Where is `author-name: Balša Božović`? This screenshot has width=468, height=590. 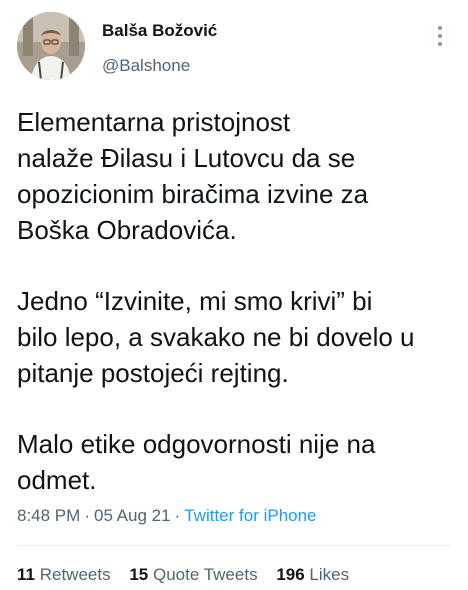 author-name: Balša Božović is located at coordinates (159, 31).